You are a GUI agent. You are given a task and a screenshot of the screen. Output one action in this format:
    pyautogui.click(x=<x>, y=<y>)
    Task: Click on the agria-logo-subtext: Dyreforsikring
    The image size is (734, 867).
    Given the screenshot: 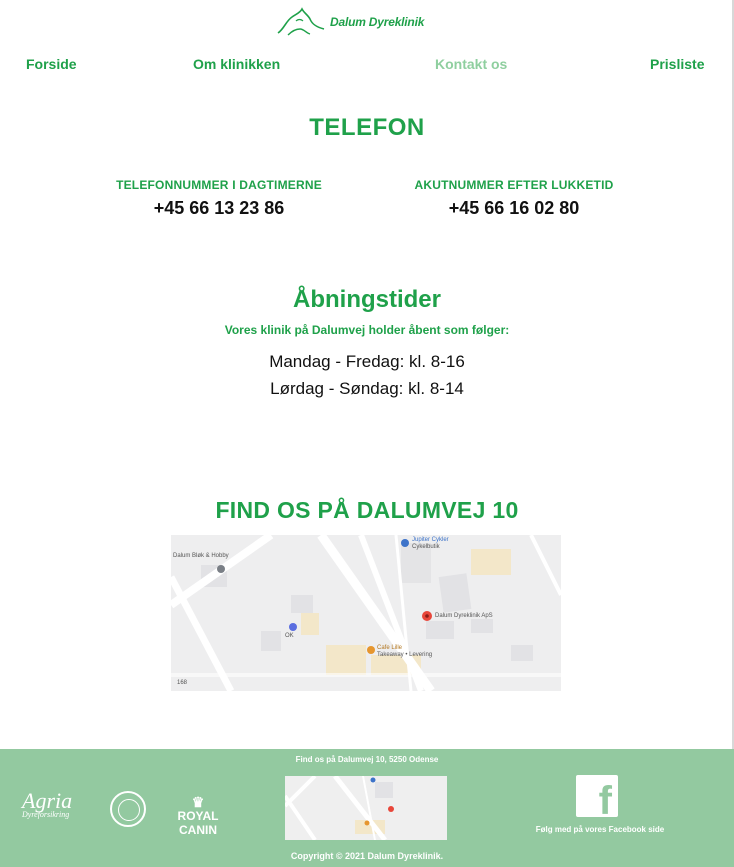 What is the action you would take?
    pyautogui.click(x=46, y=814)
    